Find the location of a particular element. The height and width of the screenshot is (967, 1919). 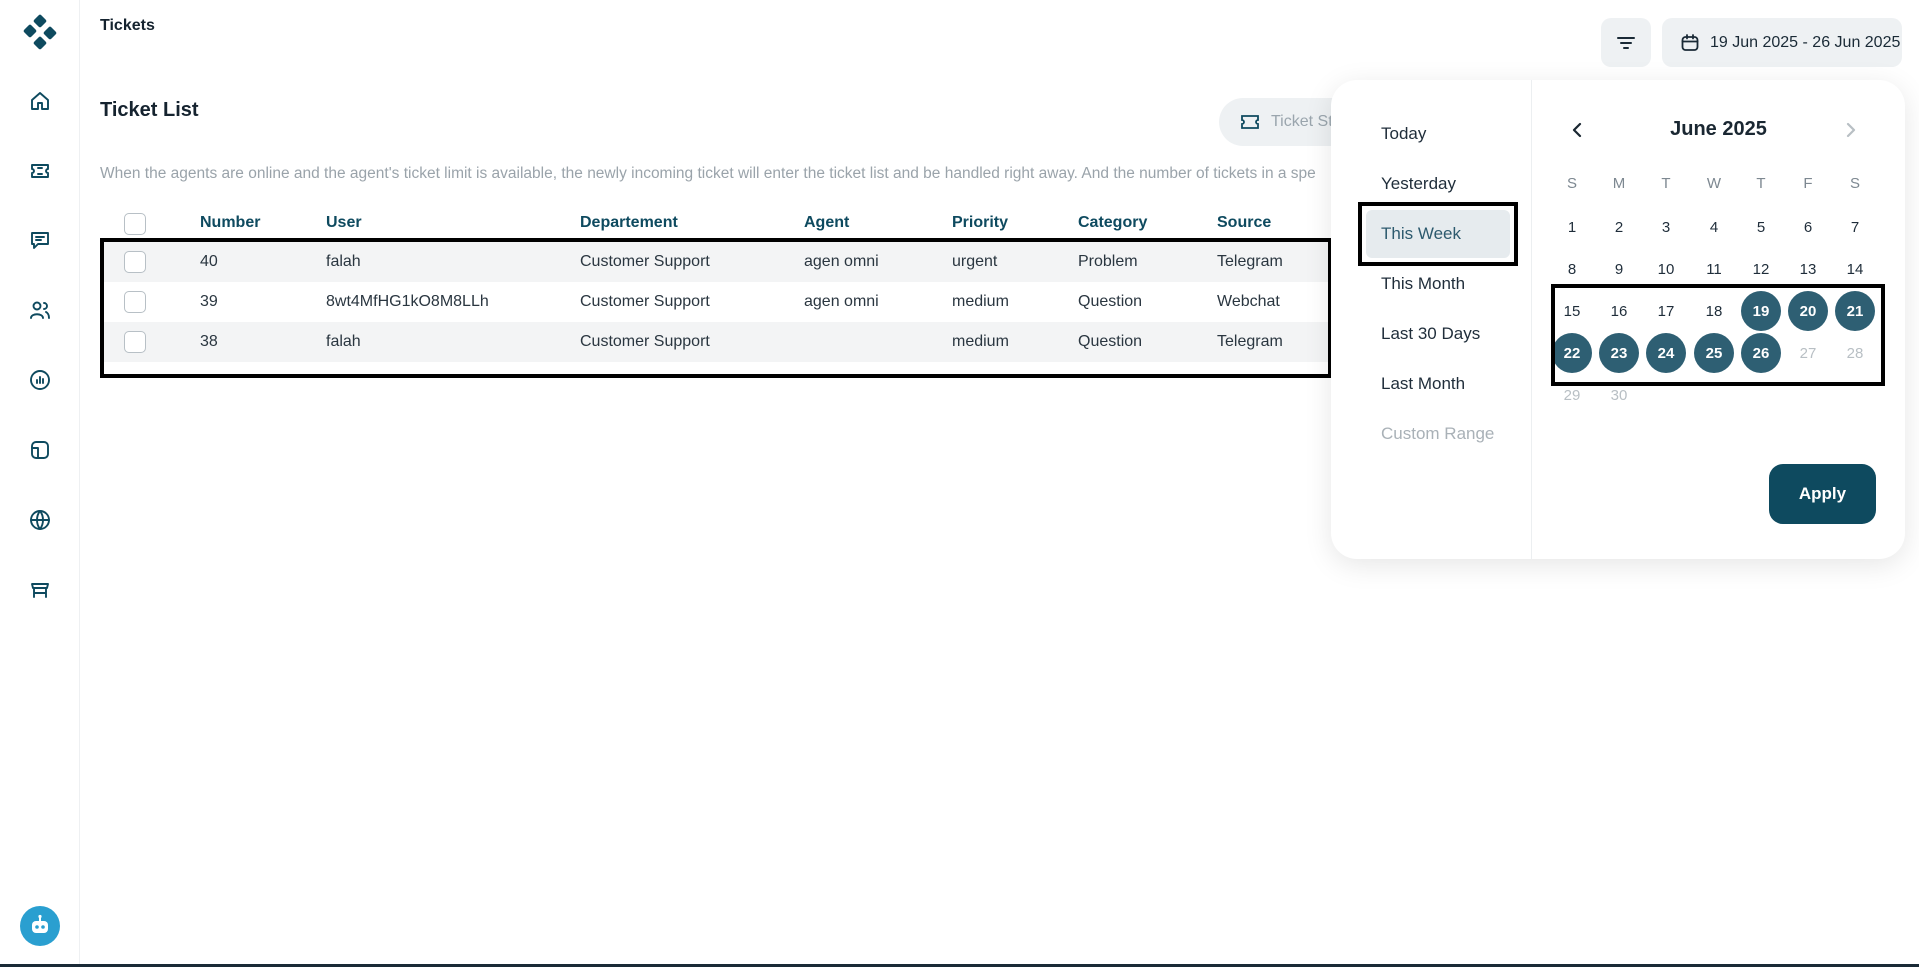

next-month-button is located at coordinates (1850, 130).